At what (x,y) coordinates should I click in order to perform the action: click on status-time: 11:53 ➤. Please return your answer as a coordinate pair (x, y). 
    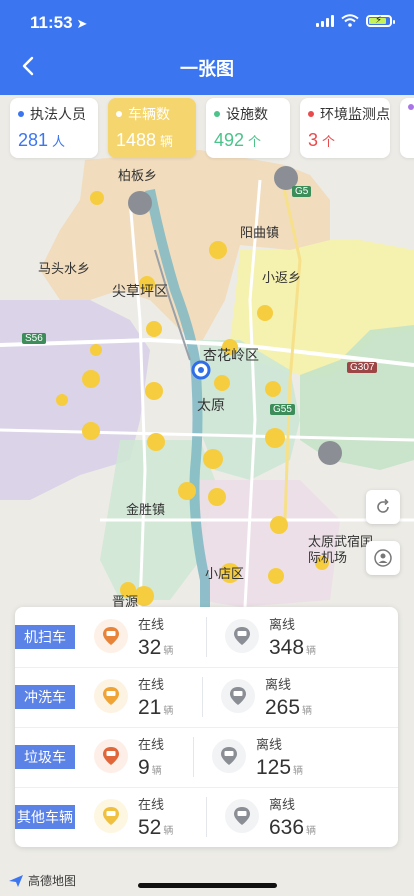
    Looking at the image, I should click on (59, 22).